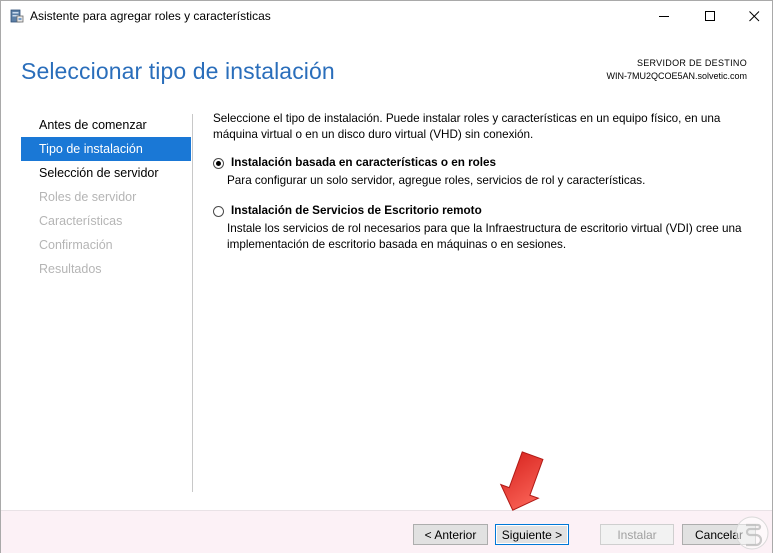  I want to click on sidebar-item-seleccion-de-servidor: Selección de servidor, so click(106, 173).